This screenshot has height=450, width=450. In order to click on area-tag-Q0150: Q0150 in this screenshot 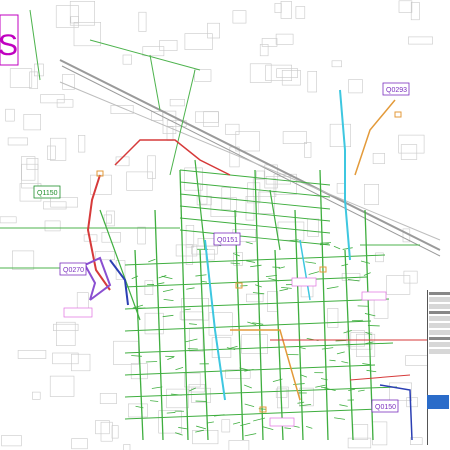, I will do `click(385, 406)`.